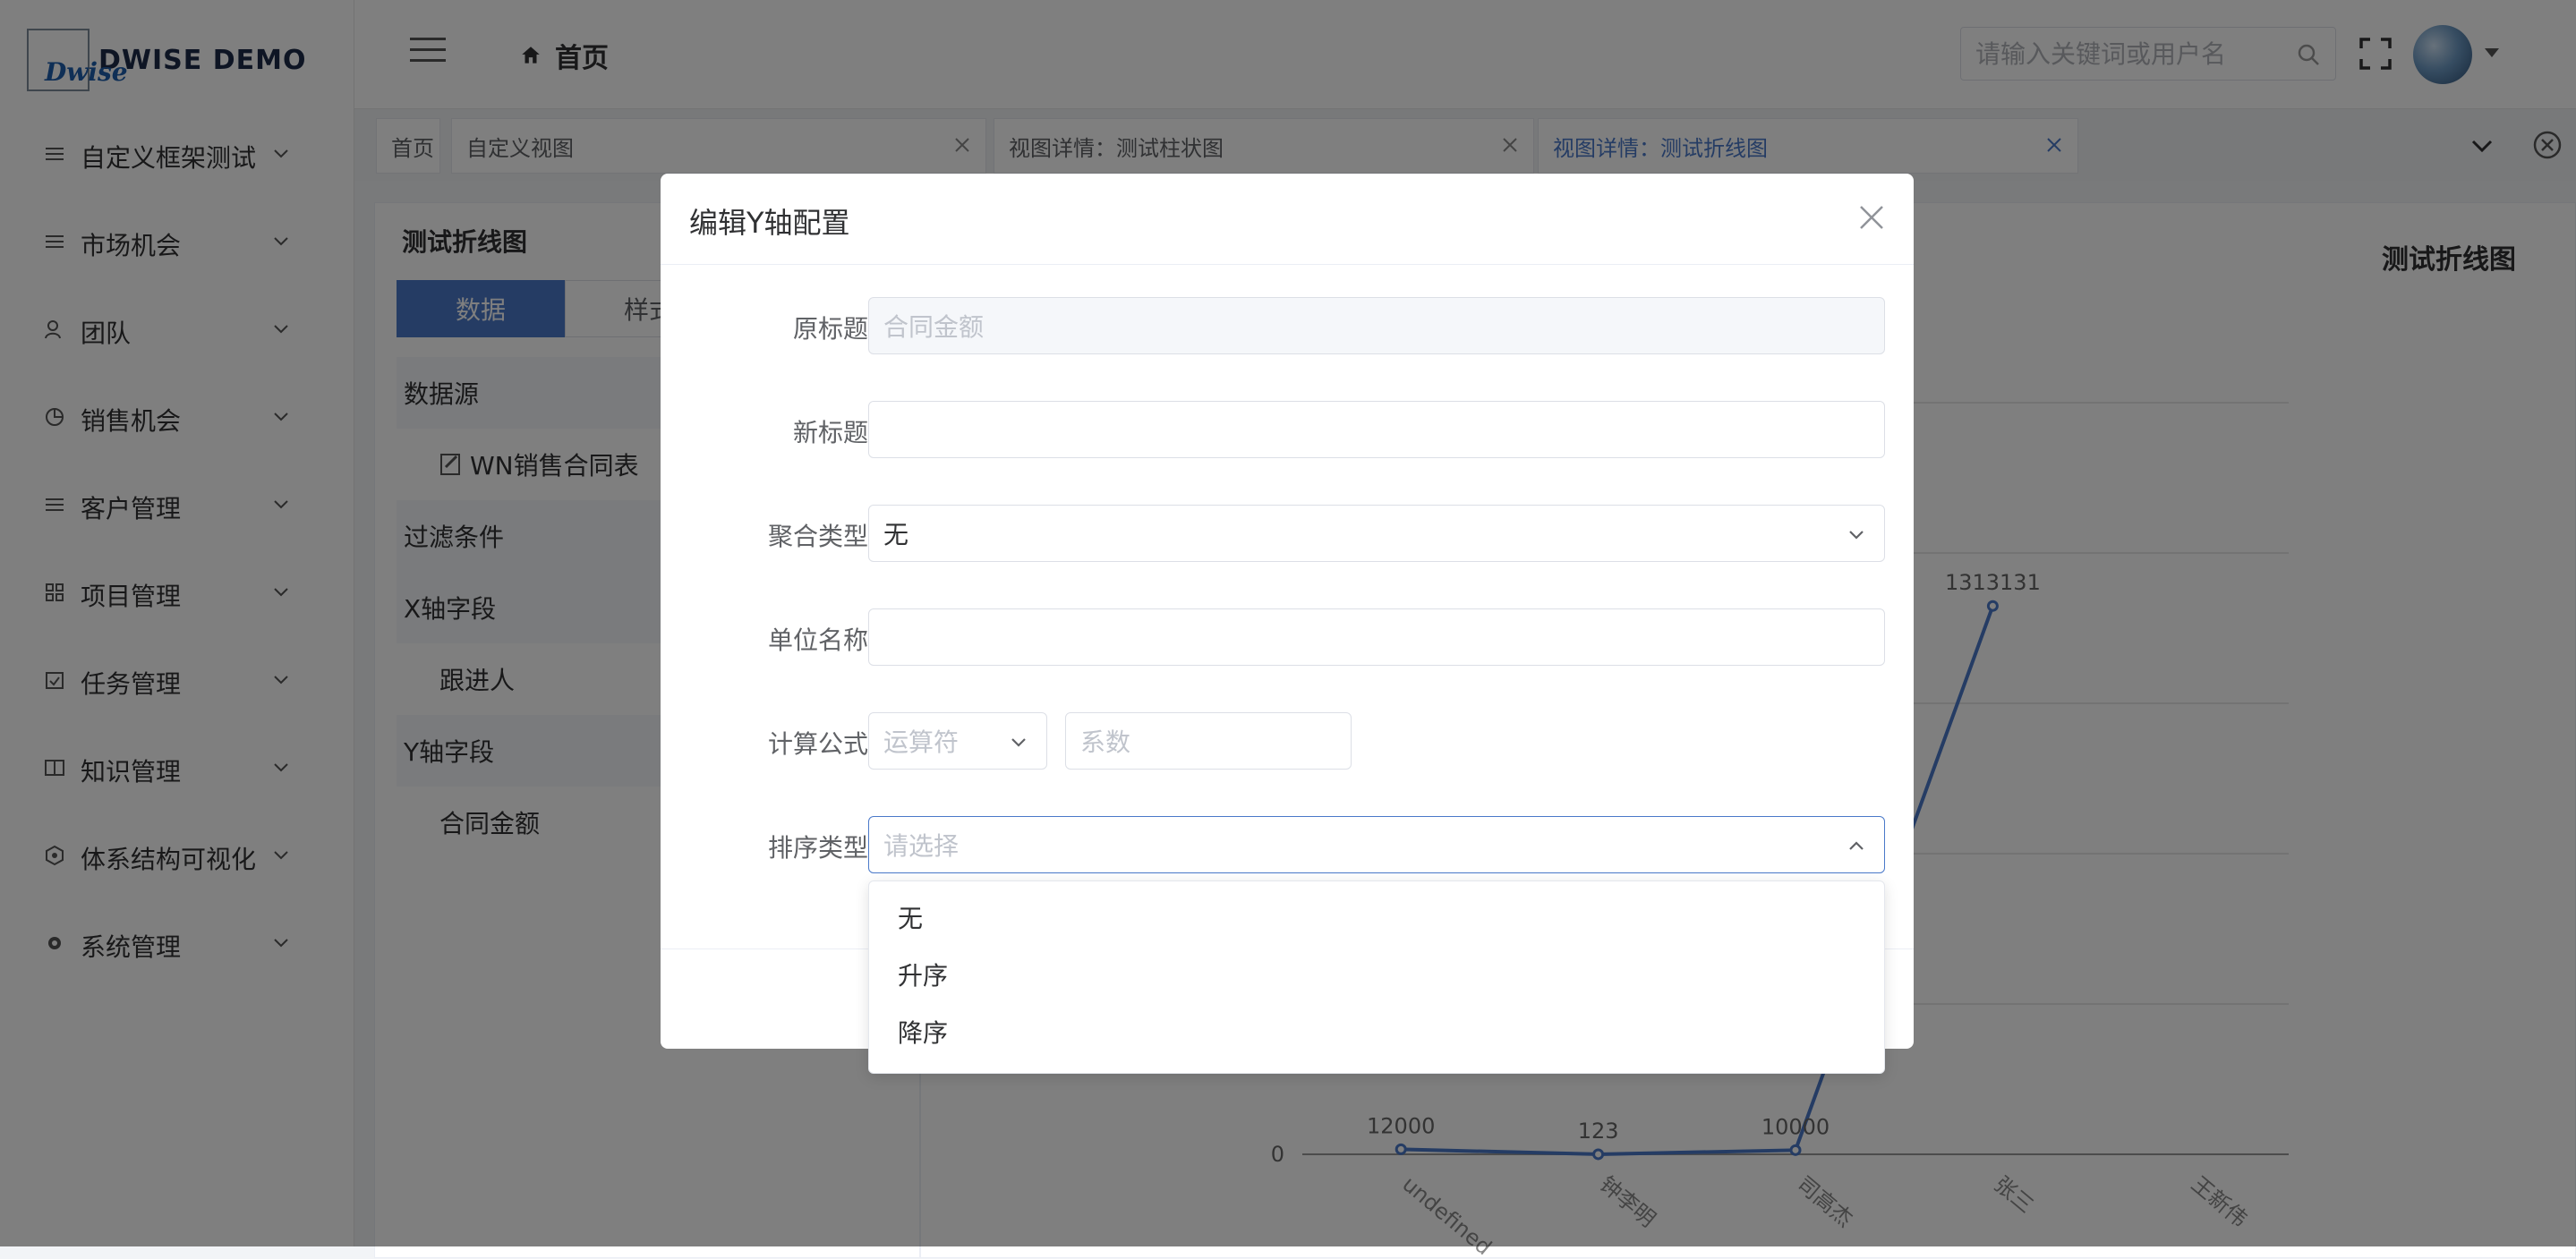 This screenshot has height=1259, width=2576. I want to click on close-icon, so click(1871, 217).